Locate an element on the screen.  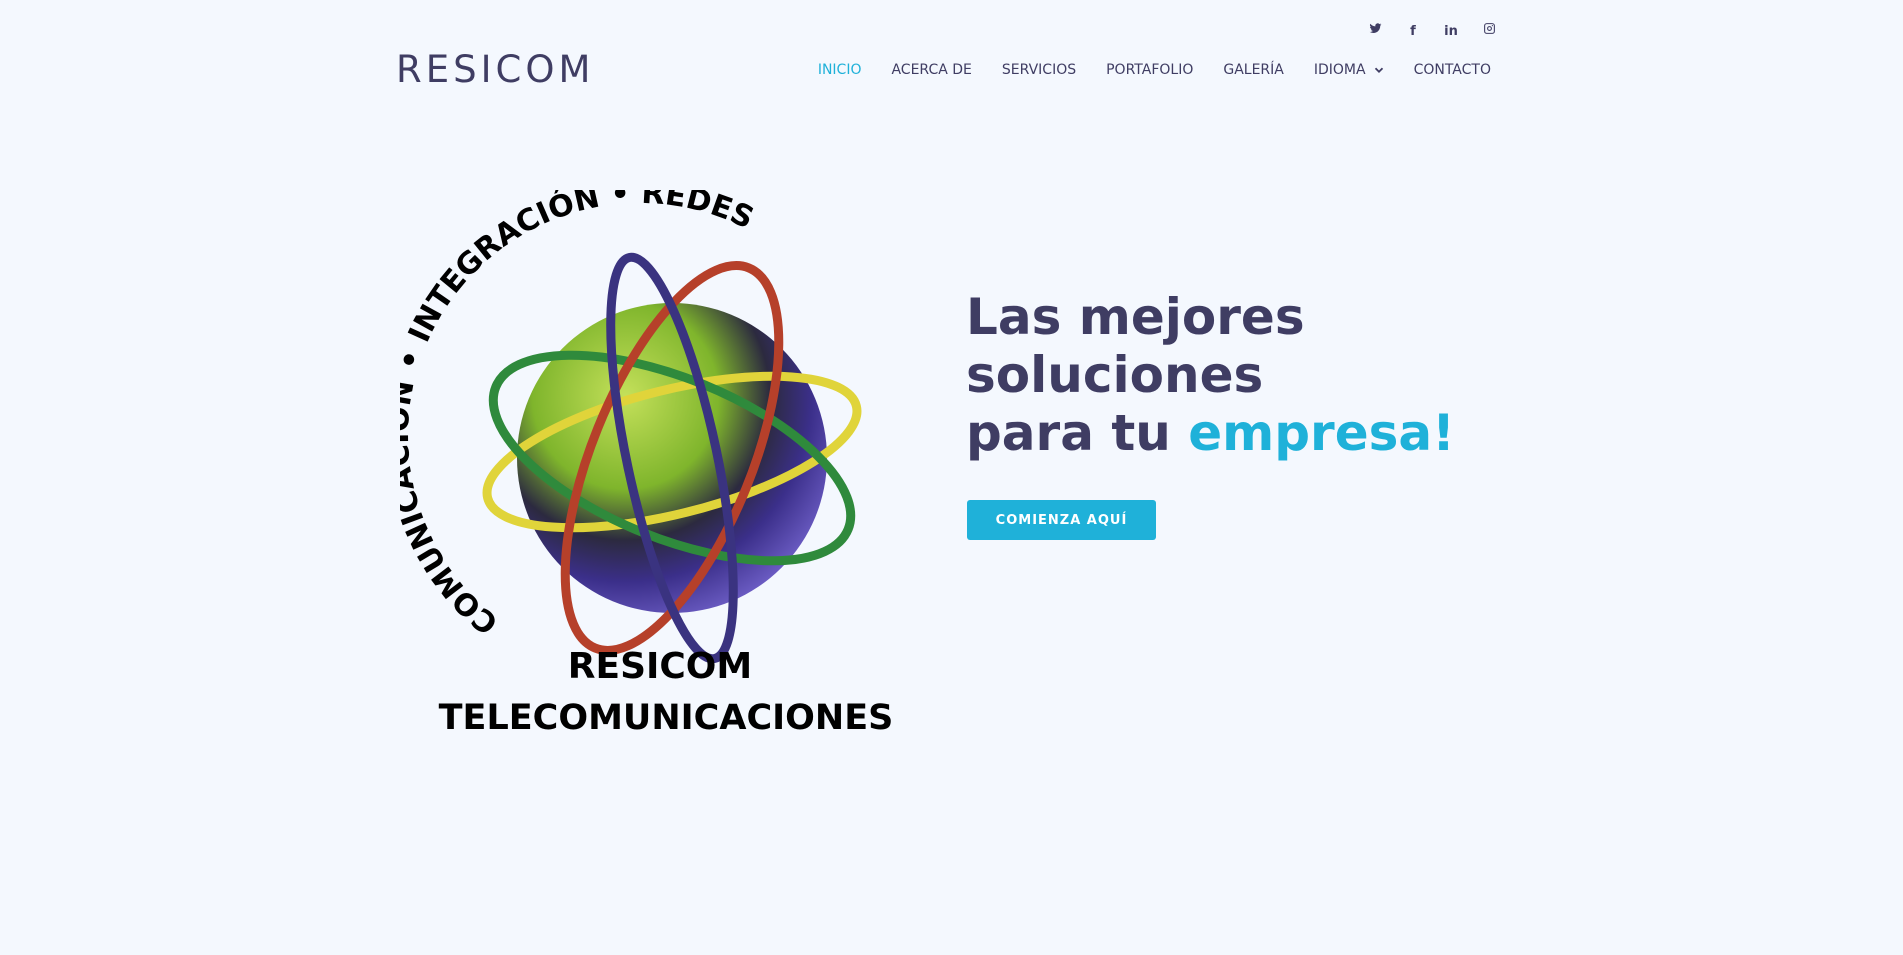
chevron-down-icon is located at coordinates (1379, 70).